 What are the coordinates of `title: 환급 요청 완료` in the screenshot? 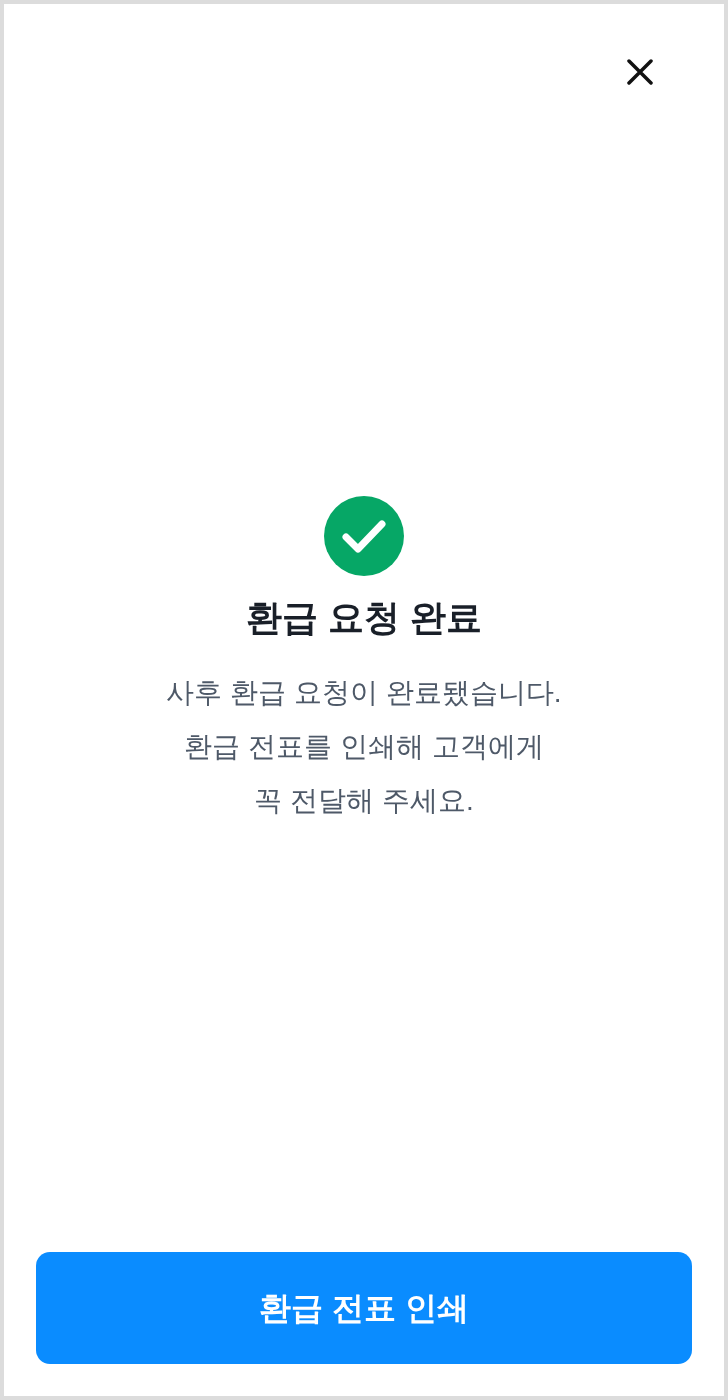 It's located at (364, 618).